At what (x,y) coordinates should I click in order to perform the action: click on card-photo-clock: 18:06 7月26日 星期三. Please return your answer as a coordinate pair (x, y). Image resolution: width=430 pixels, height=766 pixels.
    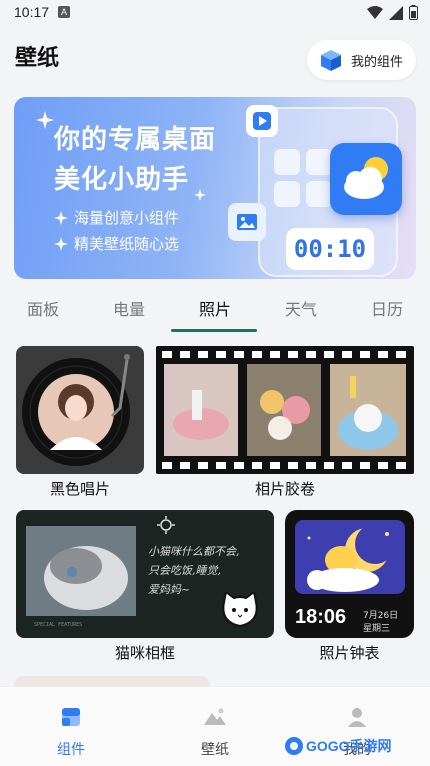
    Looking at the image, I should click on (349, 574).